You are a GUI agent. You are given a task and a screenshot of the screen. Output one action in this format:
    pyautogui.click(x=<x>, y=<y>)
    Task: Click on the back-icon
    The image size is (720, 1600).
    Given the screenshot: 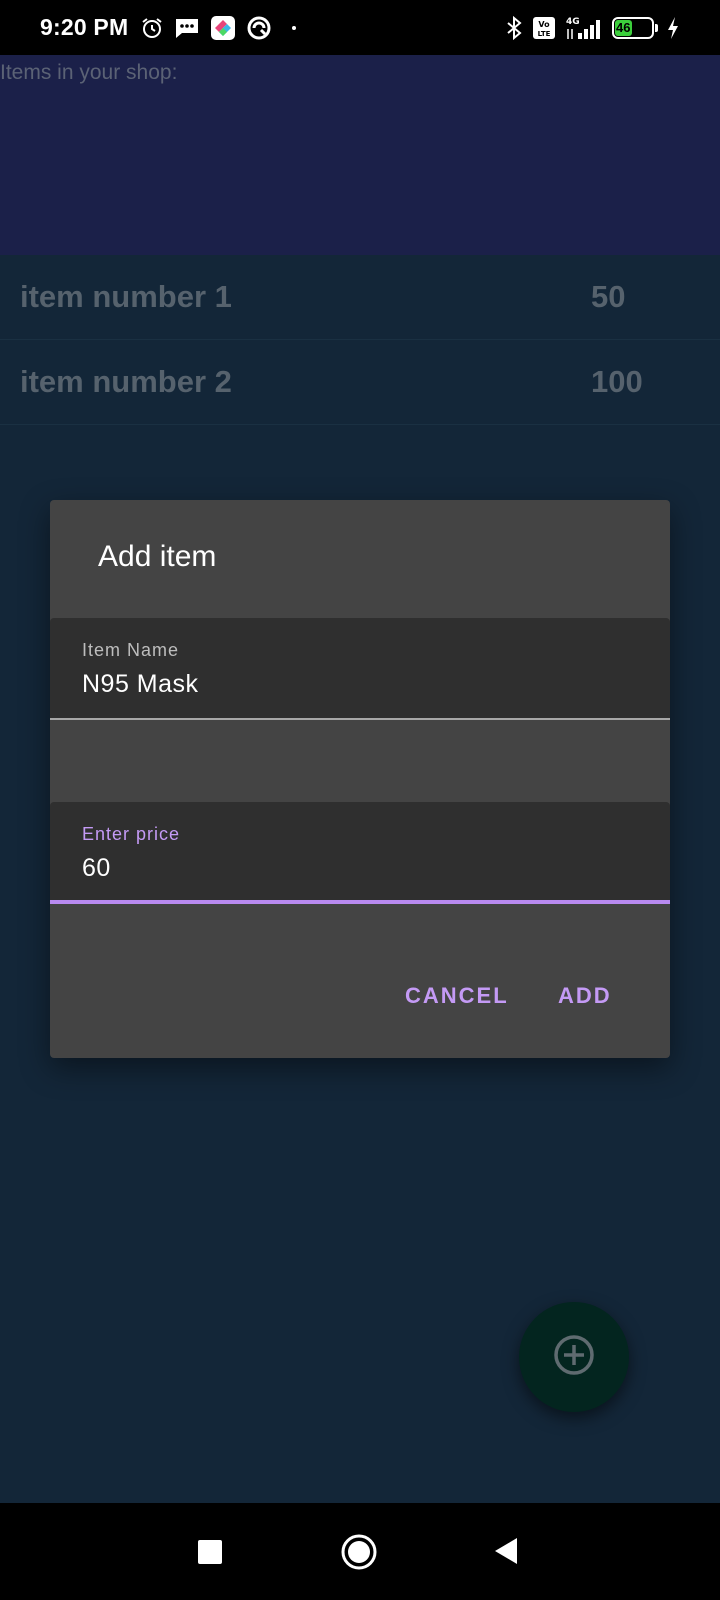 What is the action you would take?
    pyautogui.click(x=506, y=1551)
    